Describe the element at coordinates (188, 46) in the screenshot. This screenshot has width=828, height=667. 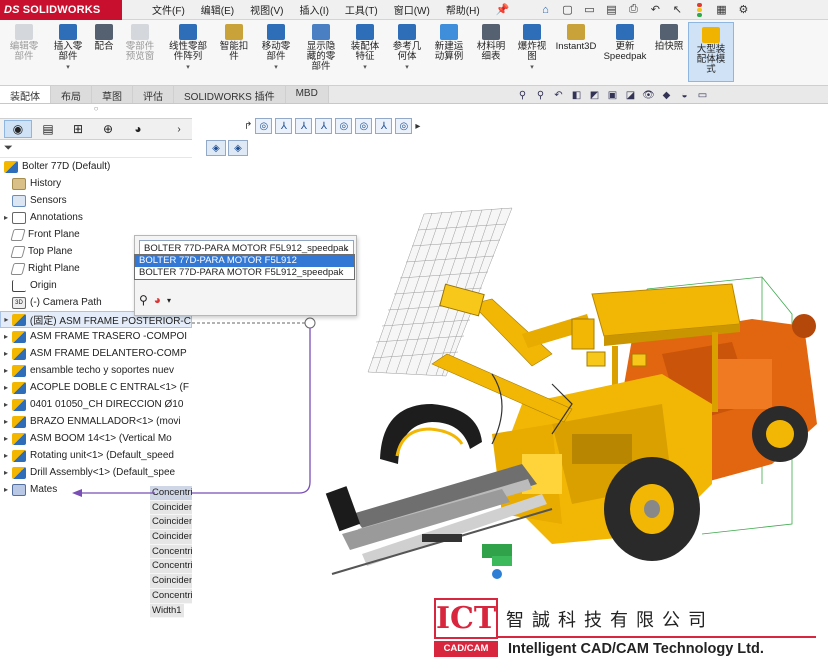
I see `ribbon-button-4: 线性零部 件阵列 ▾` at that location.